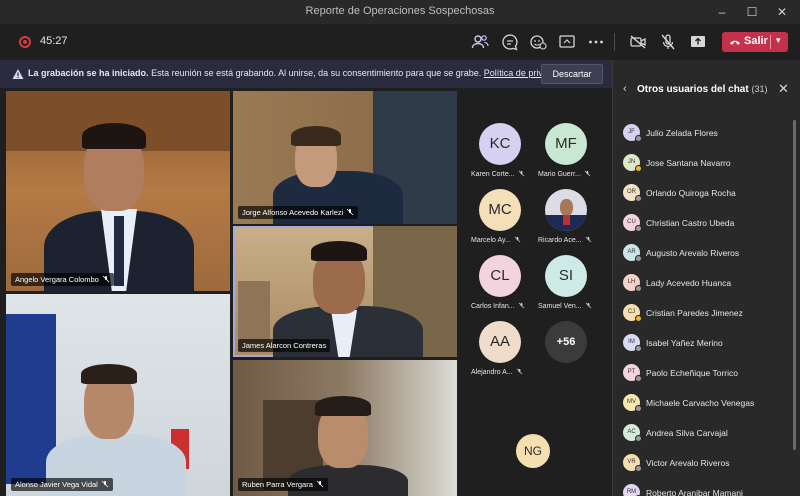 Image resolution: width=800 pixels, height=496 pixels. I want to click on people-list-item: VR Victor Arevalo Riveros, so click(705, 464).